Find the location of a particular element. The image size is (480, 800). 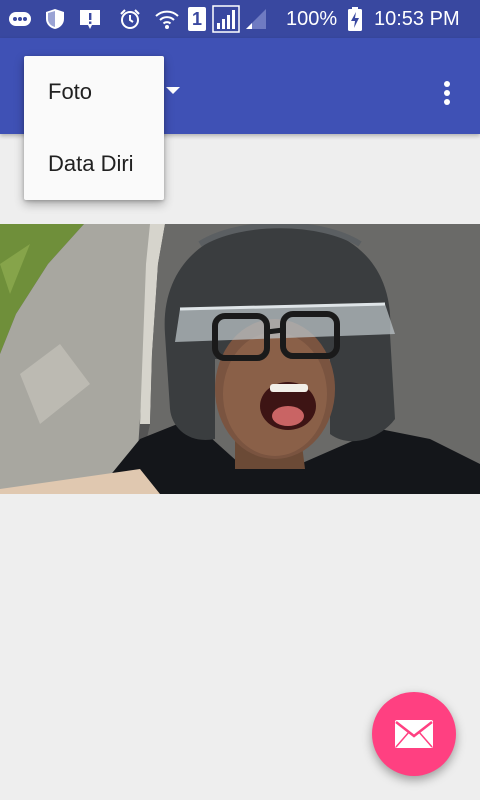

dropdown-item-foto: Foto is located at coordinates (94, 92).